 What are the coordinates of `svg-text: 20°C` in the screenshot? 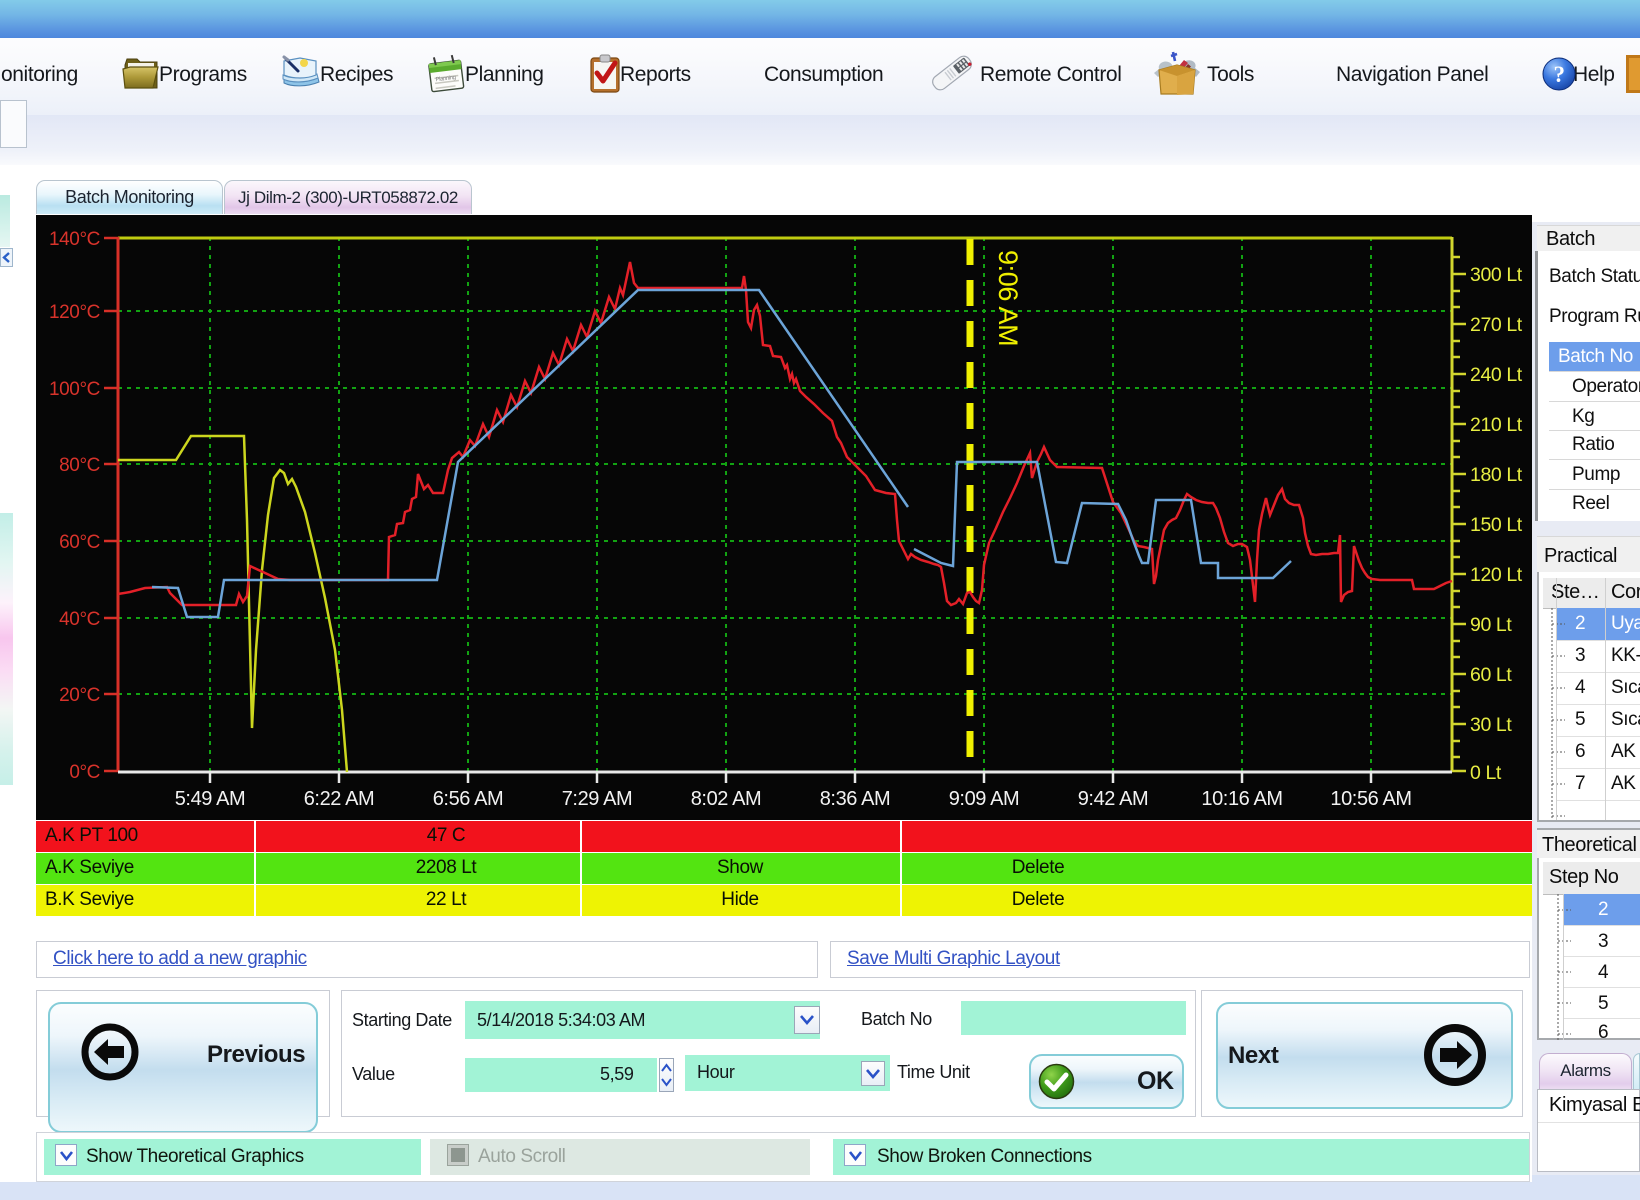 It's located at (79, 695).